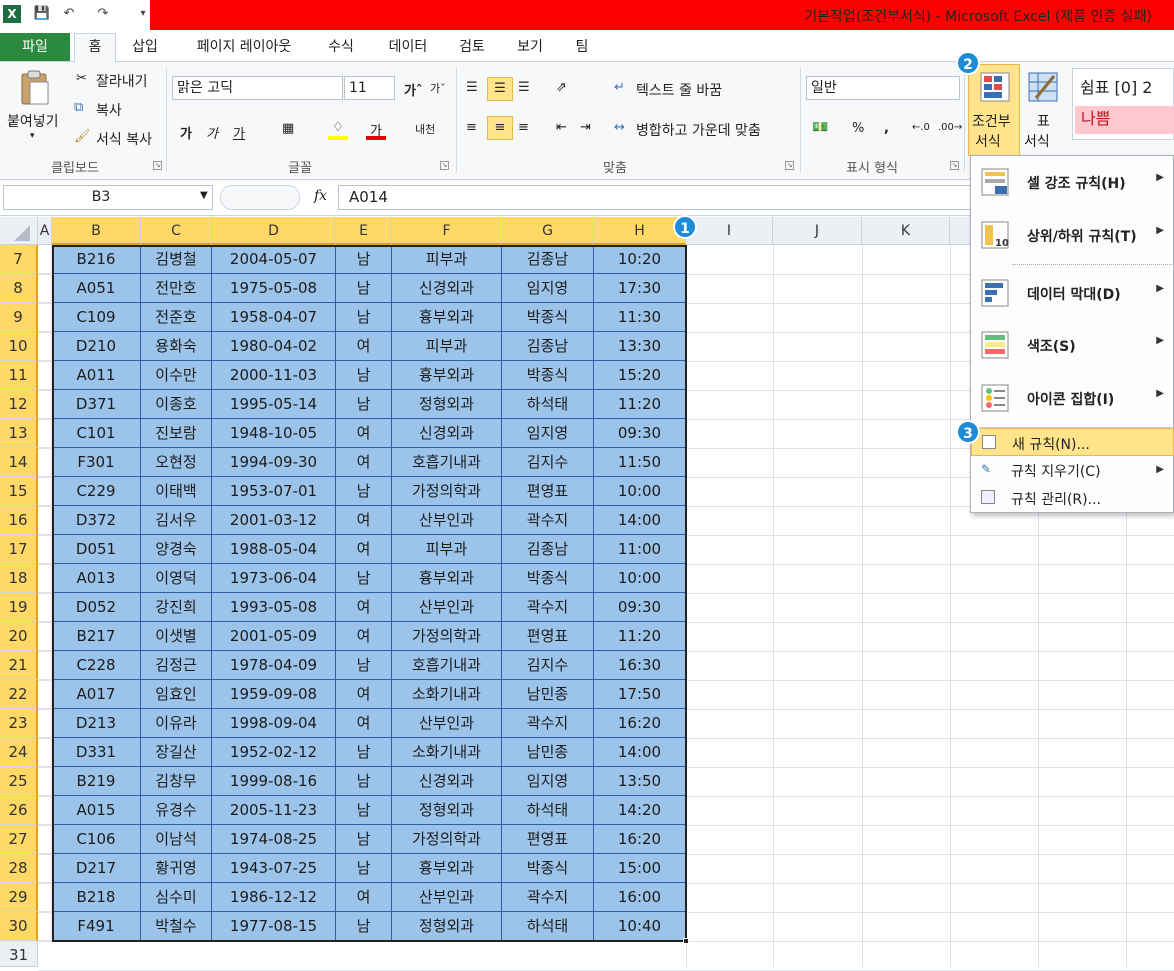 This screenshot has width=1174, height=971. I want to click on cell: C229, so click(96, 491).